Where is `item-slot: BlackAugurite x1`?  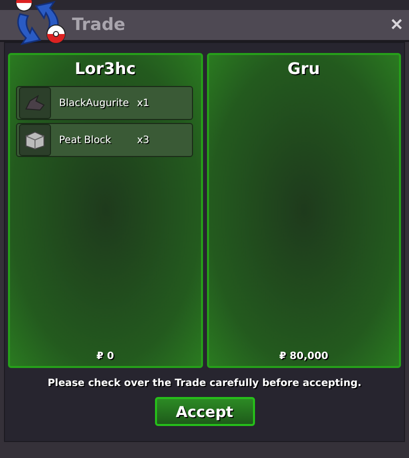 item-slot: BlackAugurite x1 is located at coordinates (104, 103).